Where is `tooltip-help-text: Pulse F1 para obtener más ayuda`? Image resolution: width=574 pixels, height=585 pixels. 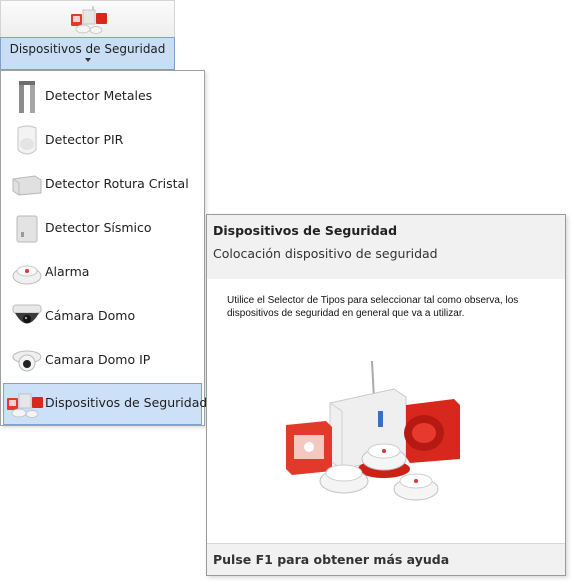 tooltip-help-text: Pulse F1 para obtener más ayuda is located at coordinates (331, 559).